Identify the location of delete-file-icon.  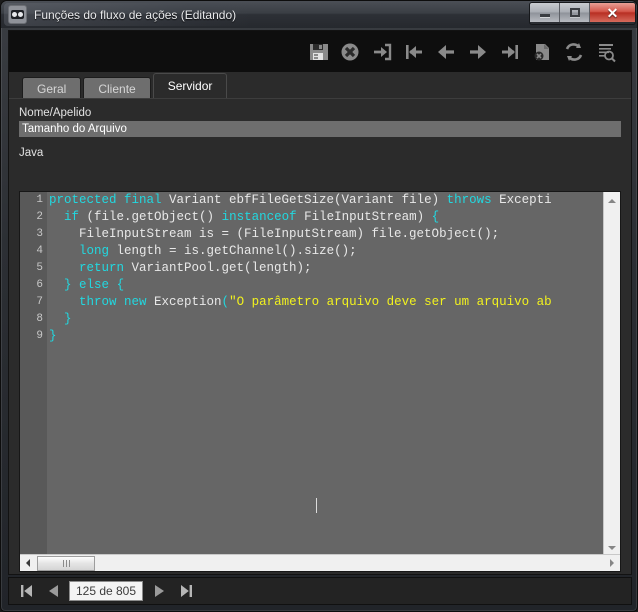
(541, 51).